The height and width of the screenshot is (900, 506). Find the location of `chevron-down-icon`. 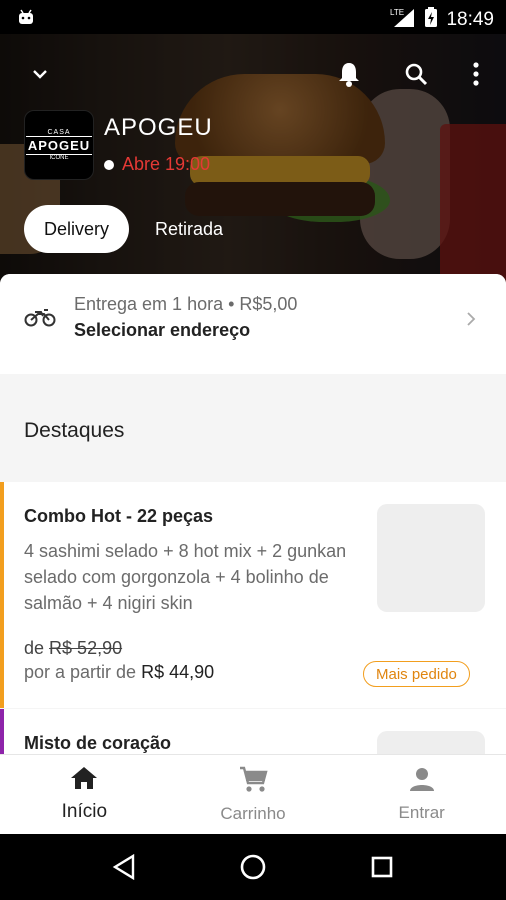

chevron-down-icon is located at coordinates (40, 74).